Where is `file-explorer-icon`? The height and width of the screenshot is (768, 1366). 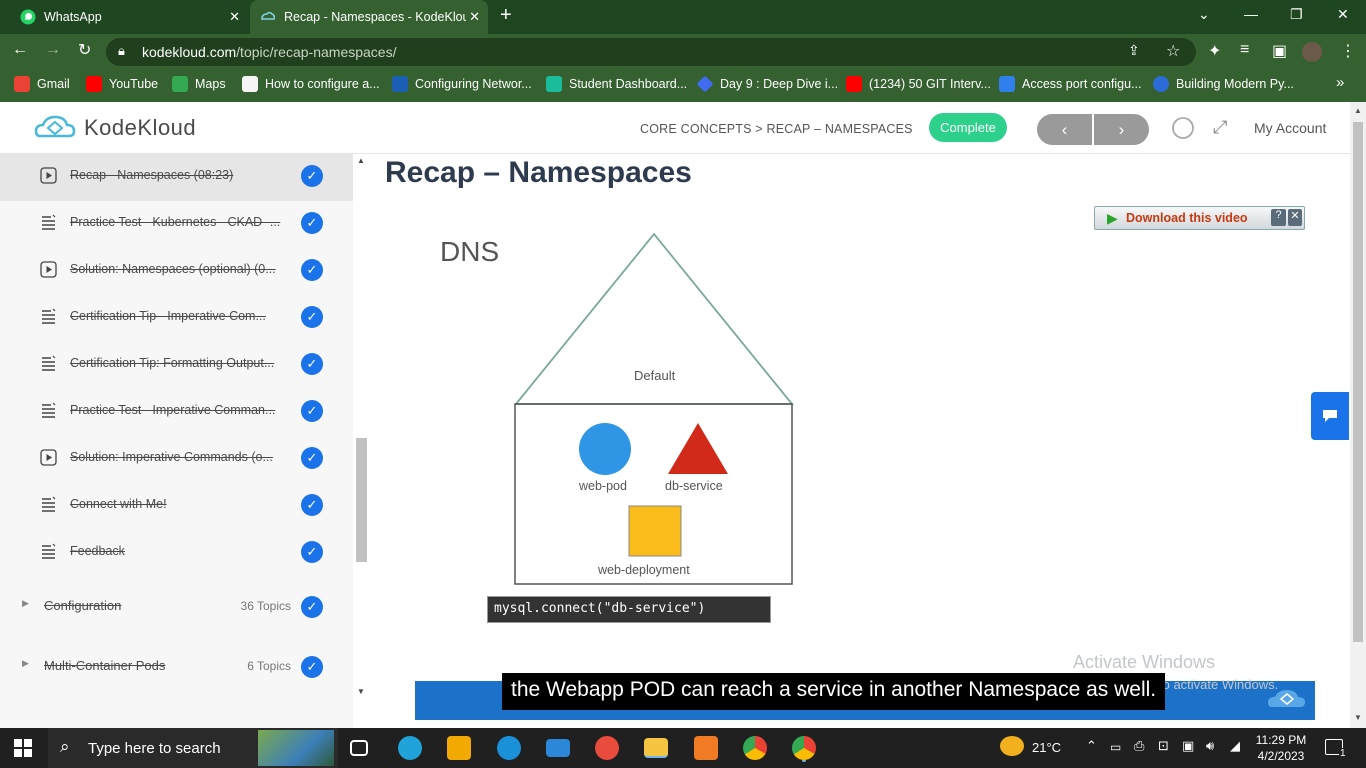 file-explorer-icon is located at coordinates (656, 748).